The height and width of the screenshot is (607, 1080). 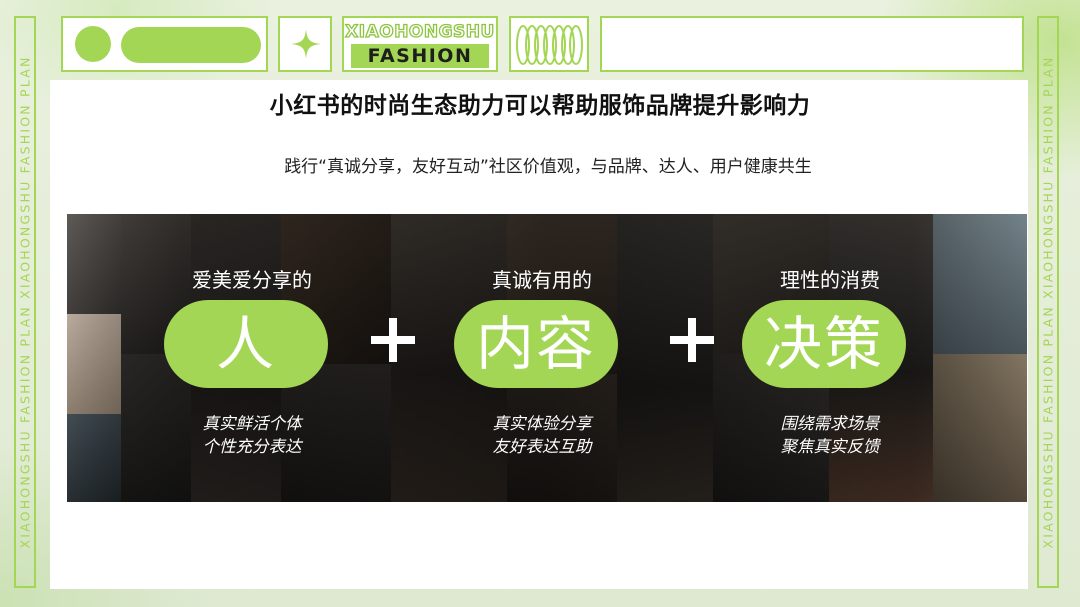 I want to click on slide-subtitle: 践行“真诚分享，友好互动”社区价值观，与品牌、达人、用户健康共生, so click(x=548, y=167).